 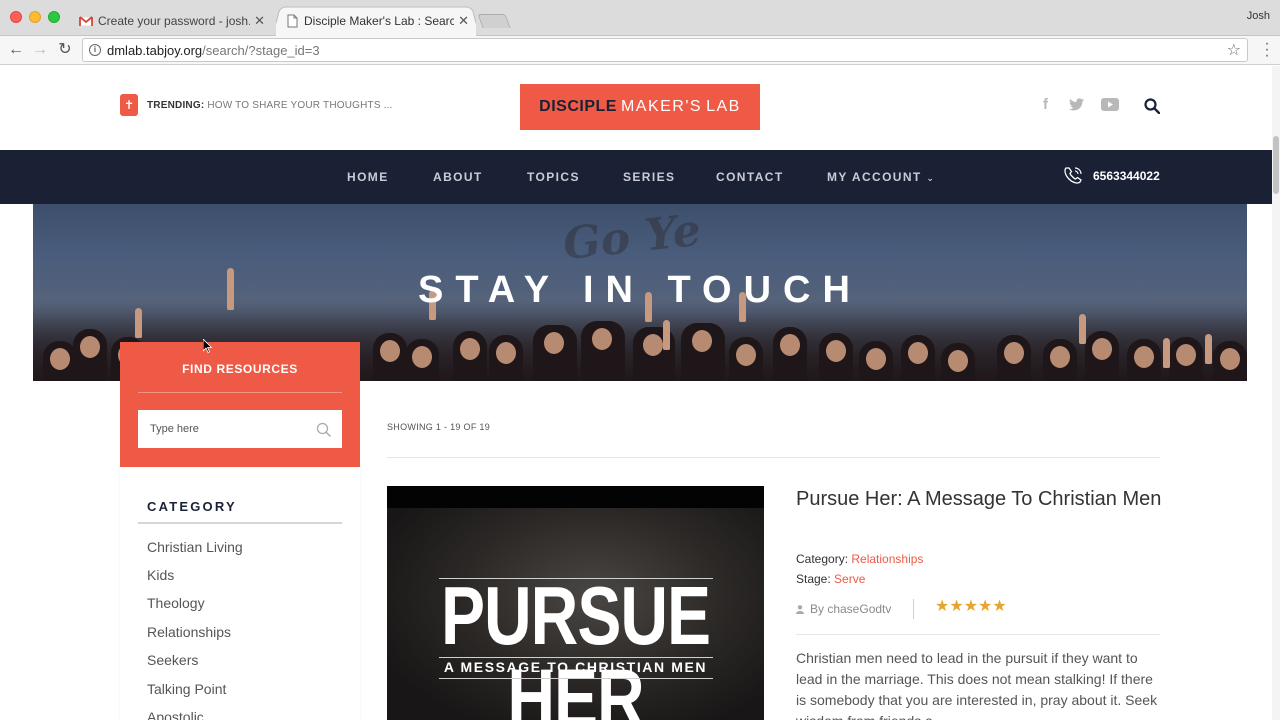 I want to click on tab-title: Create your password - josh.li, so click(x=174, y=21).